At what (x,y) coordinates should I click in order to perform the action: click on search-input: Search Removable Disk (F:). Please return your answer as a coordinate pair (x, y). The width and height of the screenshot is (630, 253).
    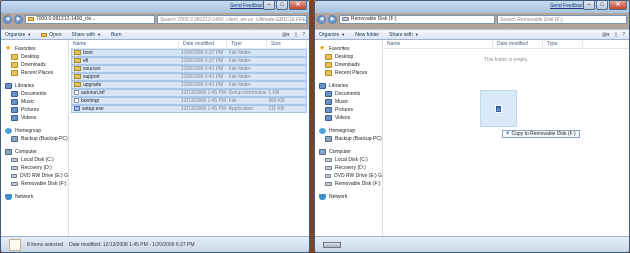
    Looking at the image, I should click on (562, 19).